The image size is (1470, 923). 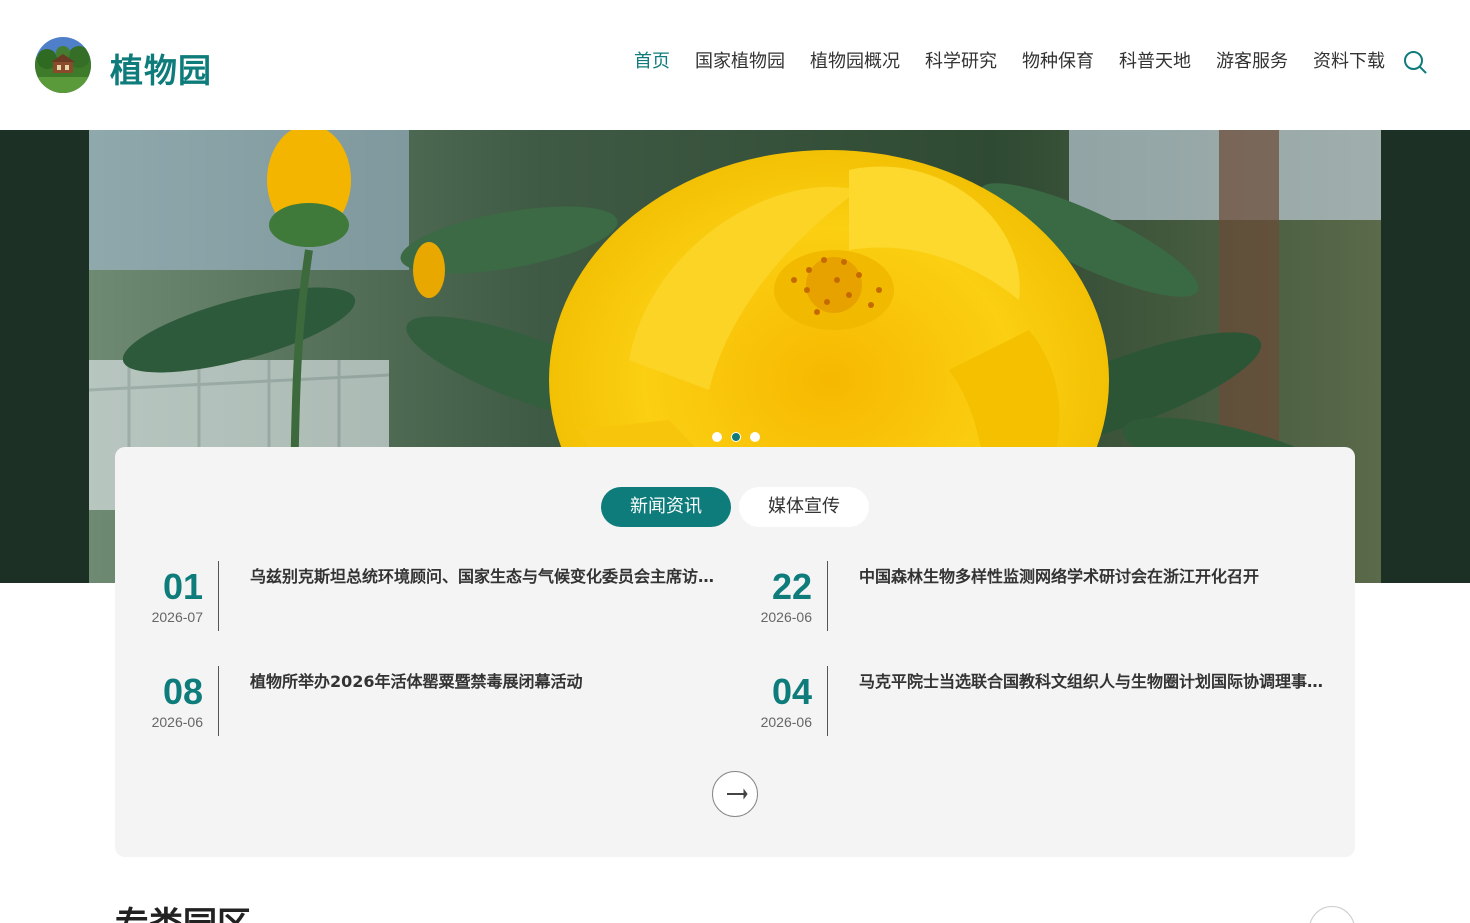 What do you see at coordinates (410, 701) in the screenshot?
I see `news-item: 08 2026-06 植物所举办2026年活体罂粟暨禁毒展闭幕活动` at bounding box center [410, 701].